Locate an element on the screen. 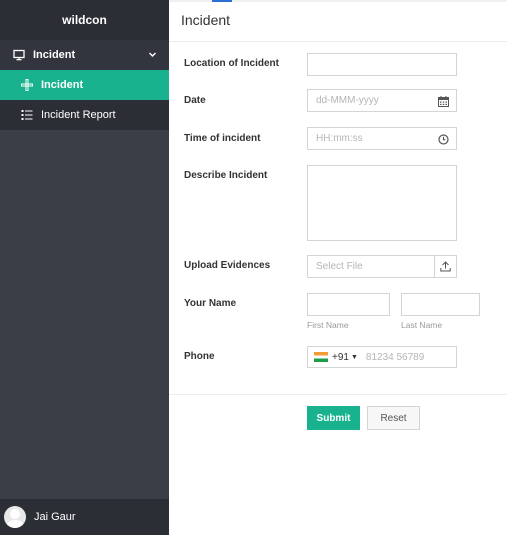 The image size is (507, 535). user-name: Jai Gaur is located at coordinates (55, 517).